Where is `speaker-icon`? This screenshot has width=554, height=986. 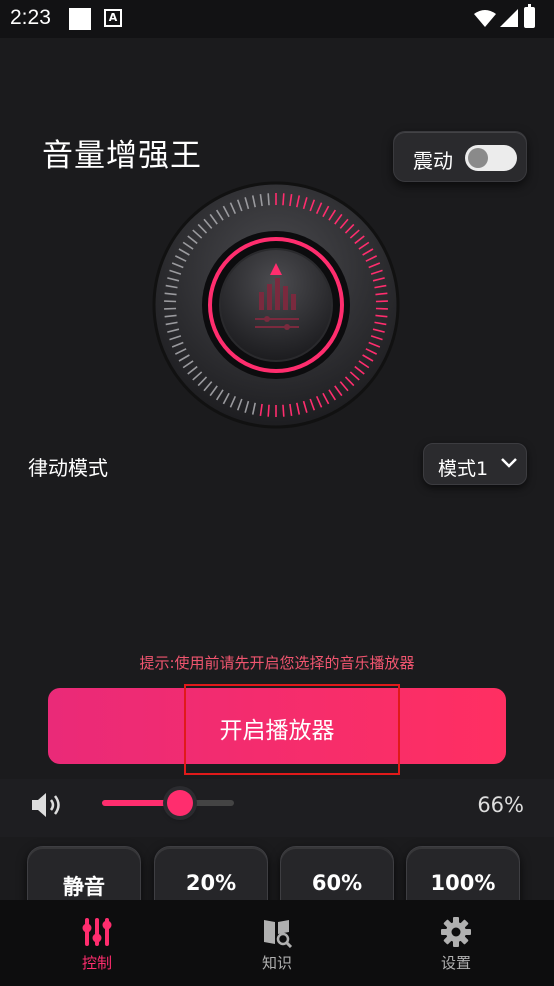 speaker-icon is located at coordinates (47, 805).